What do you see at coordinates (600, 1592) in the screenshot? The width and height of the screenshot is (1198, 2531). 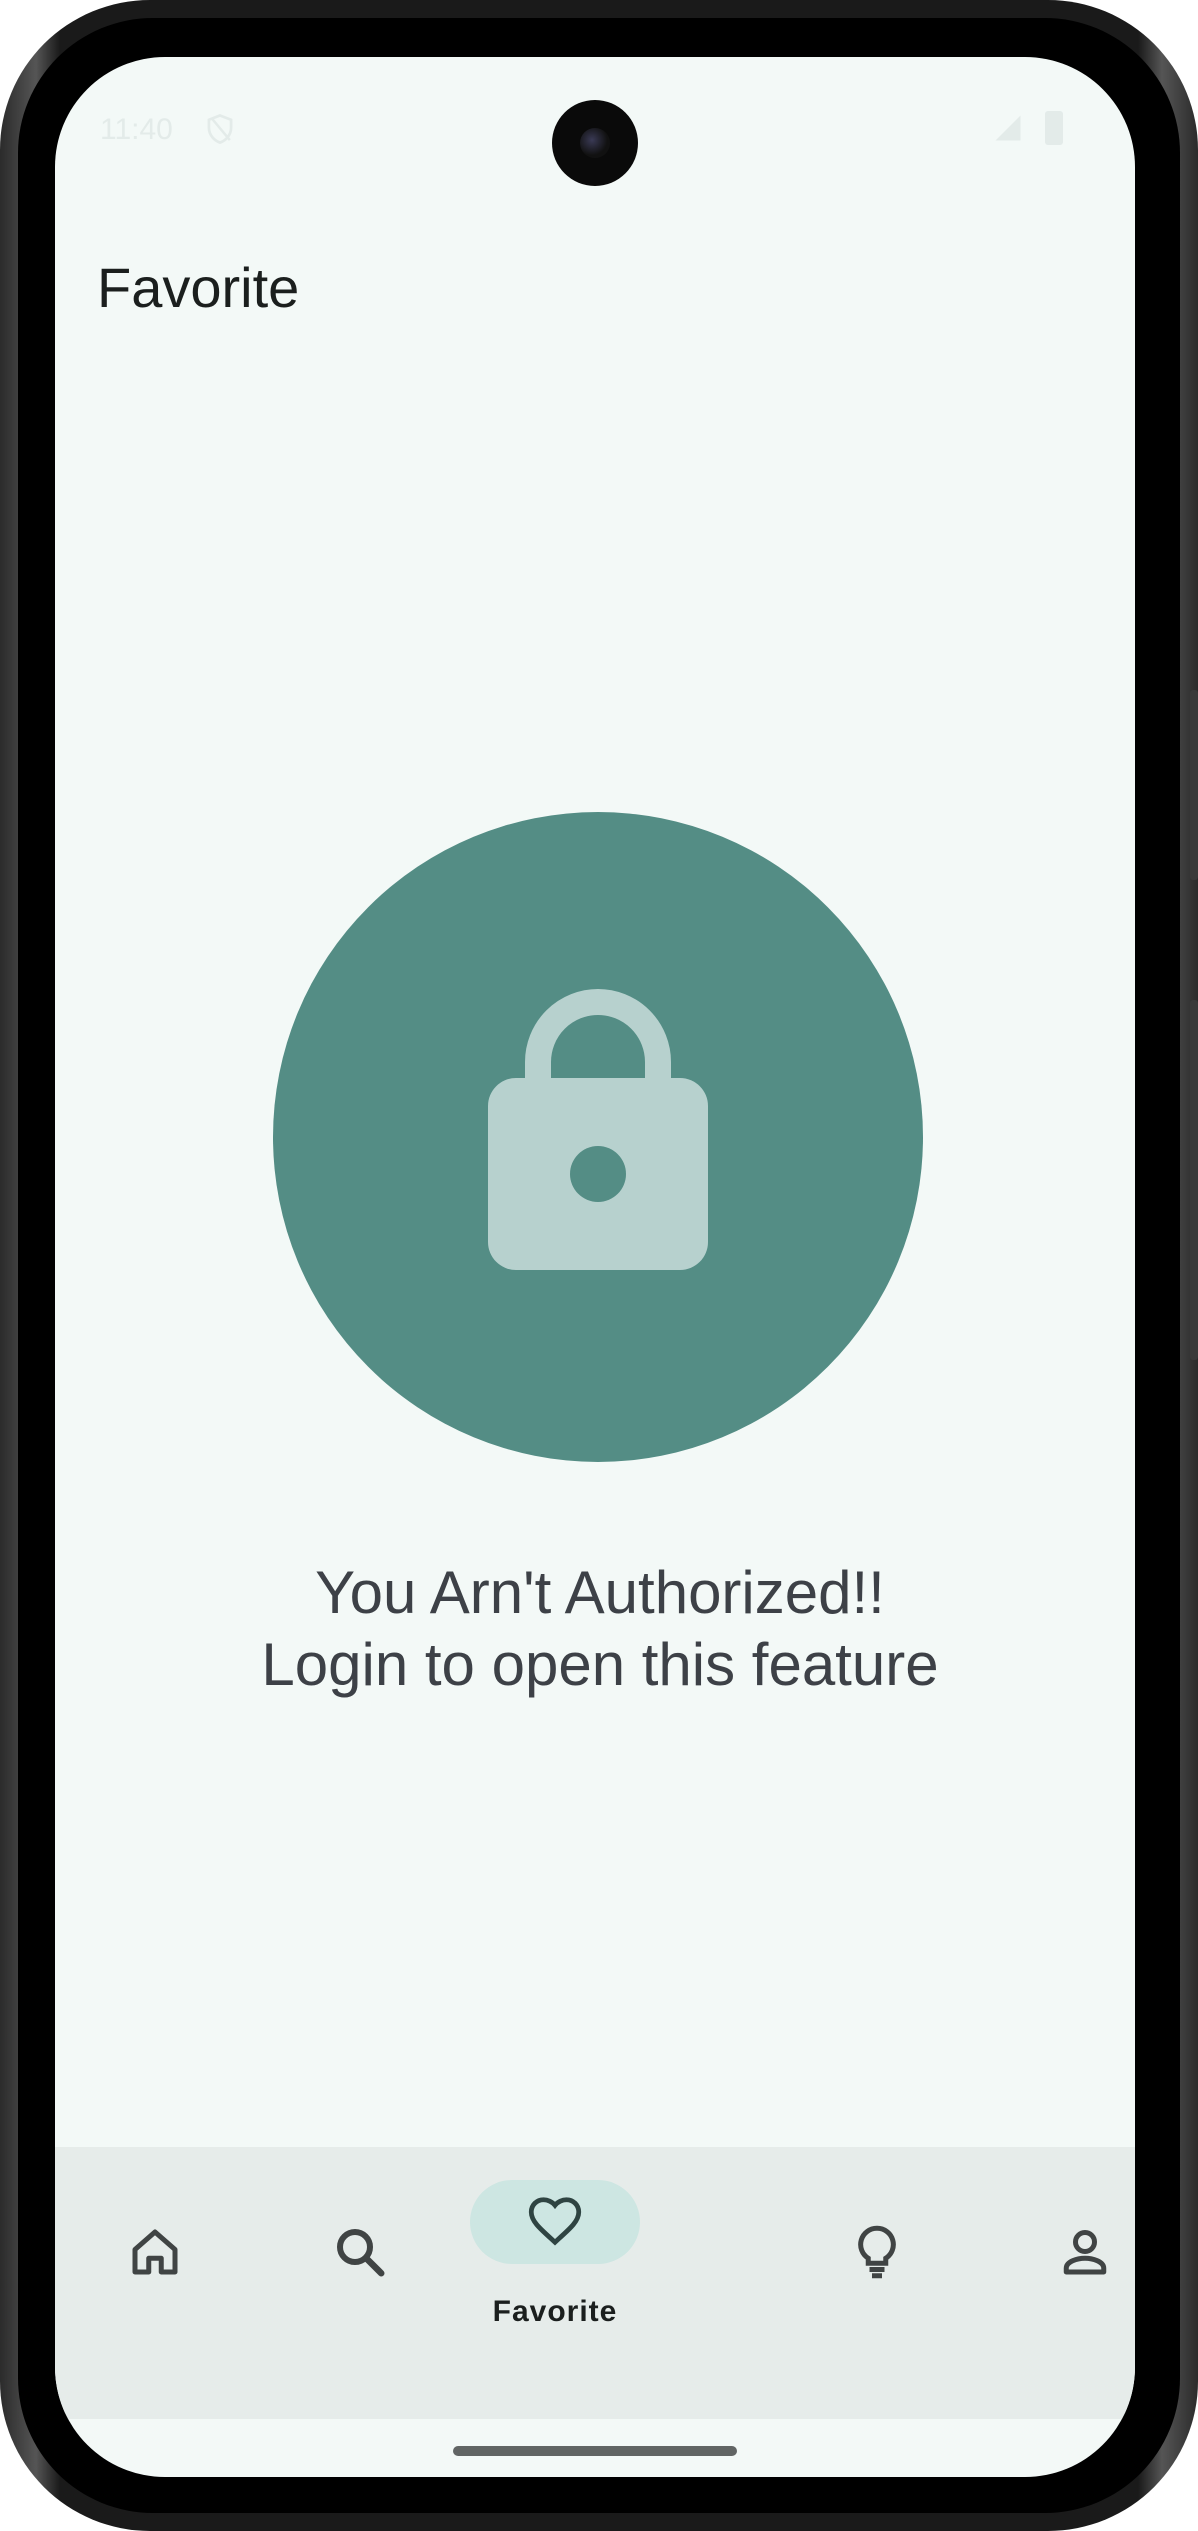 I see `message-line-1: You Arn't Authorized!!` at bounding box center [600, 1592].